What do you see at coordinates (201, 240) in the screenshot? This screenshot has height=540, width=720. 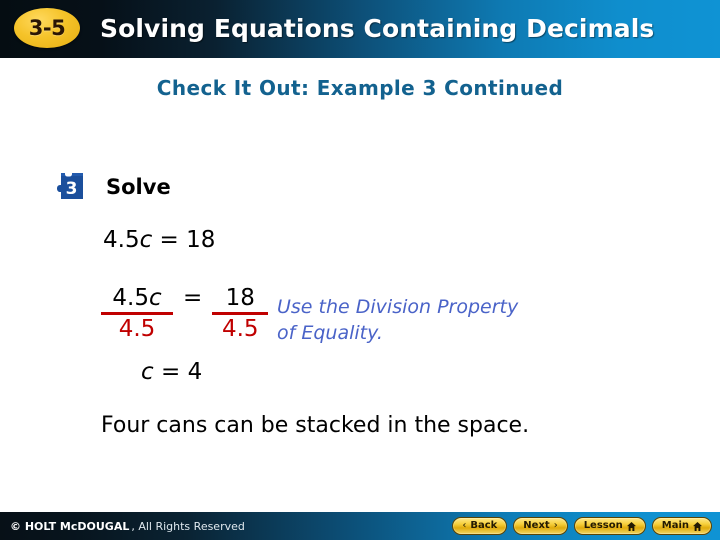 I see `equation-right-side: 18` at bounding box center [201, 240].